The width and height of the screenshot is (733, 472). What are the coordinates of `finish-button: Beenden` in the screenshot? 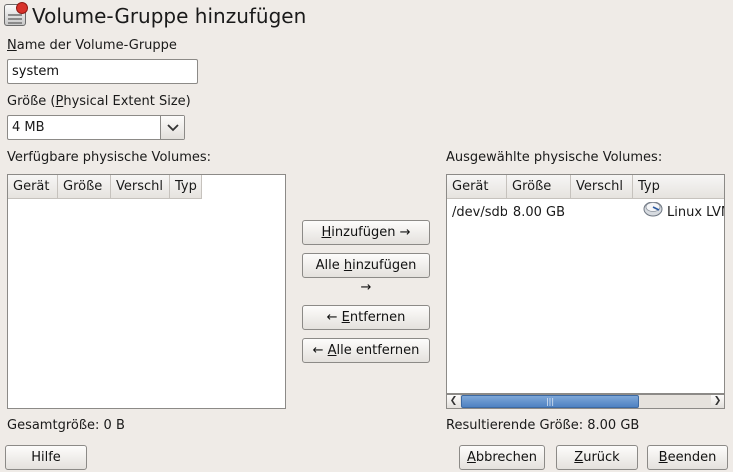 It's located at (687, 457).